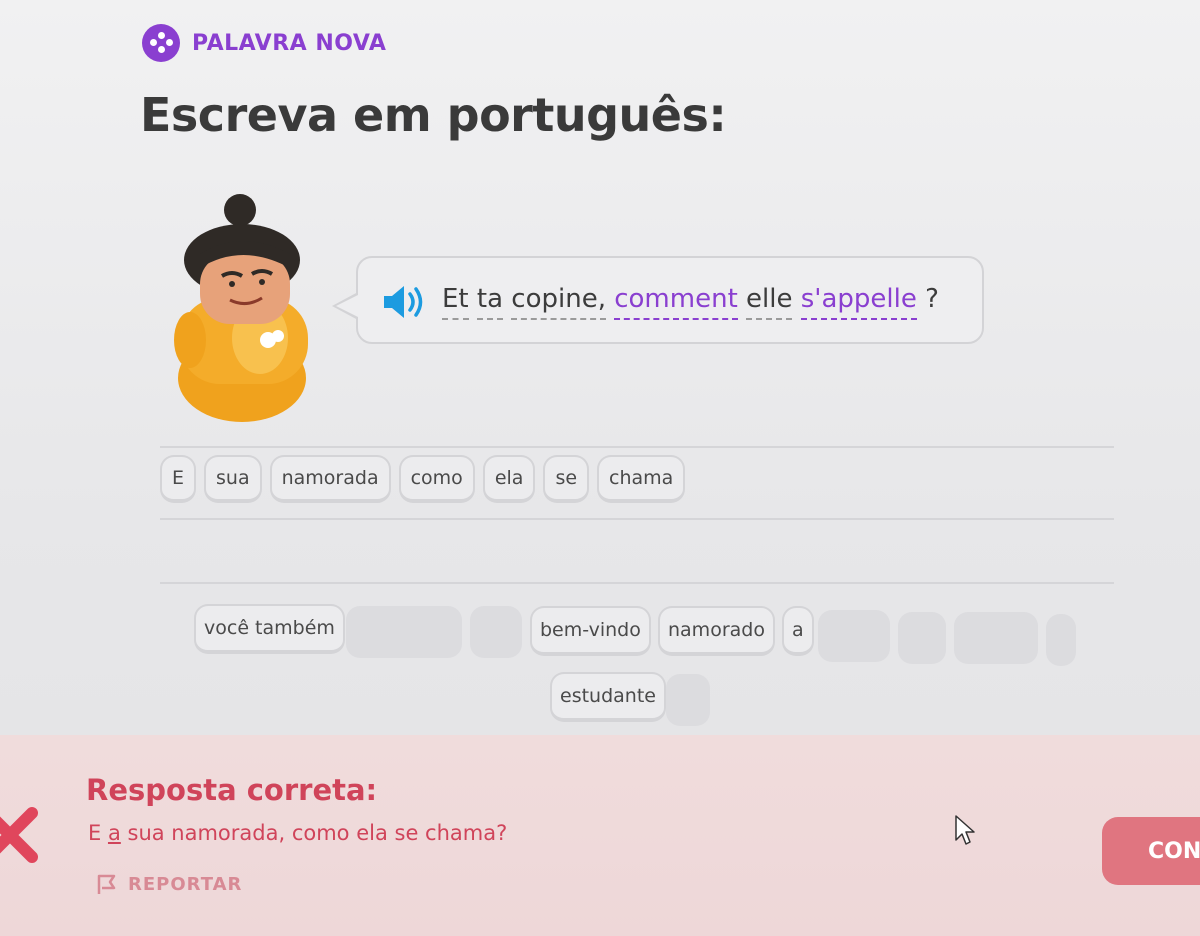  What do you see at coordinates (1151, 851) in the screenshot?
I see `continue-button: CON` at bounding box center [1151, 851].